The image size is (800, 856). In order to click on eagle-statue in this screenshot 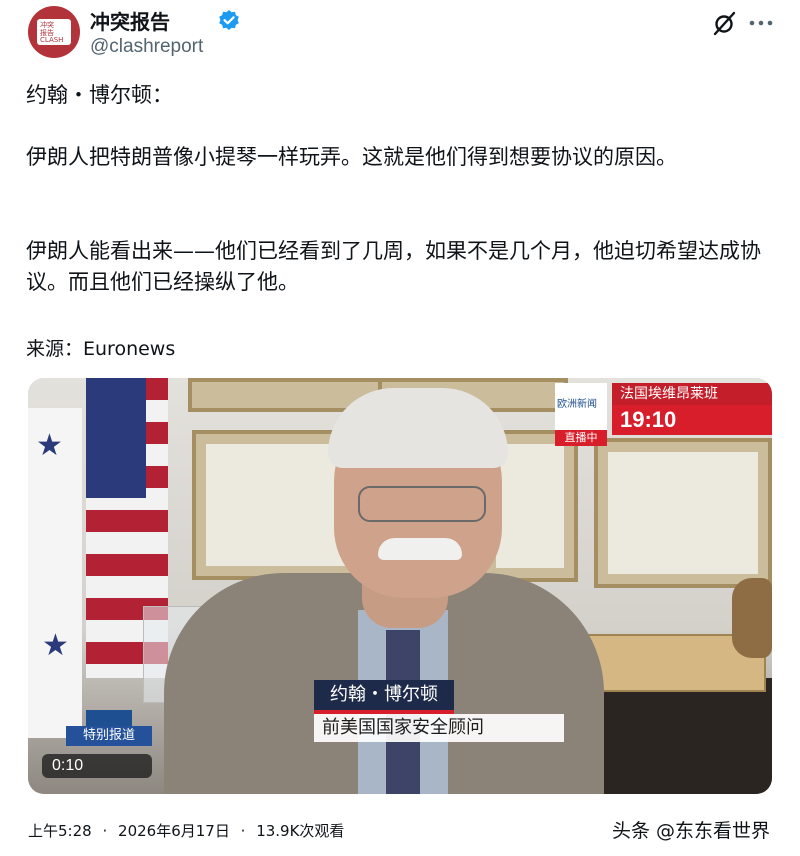, I will do `click(752, 618)`.